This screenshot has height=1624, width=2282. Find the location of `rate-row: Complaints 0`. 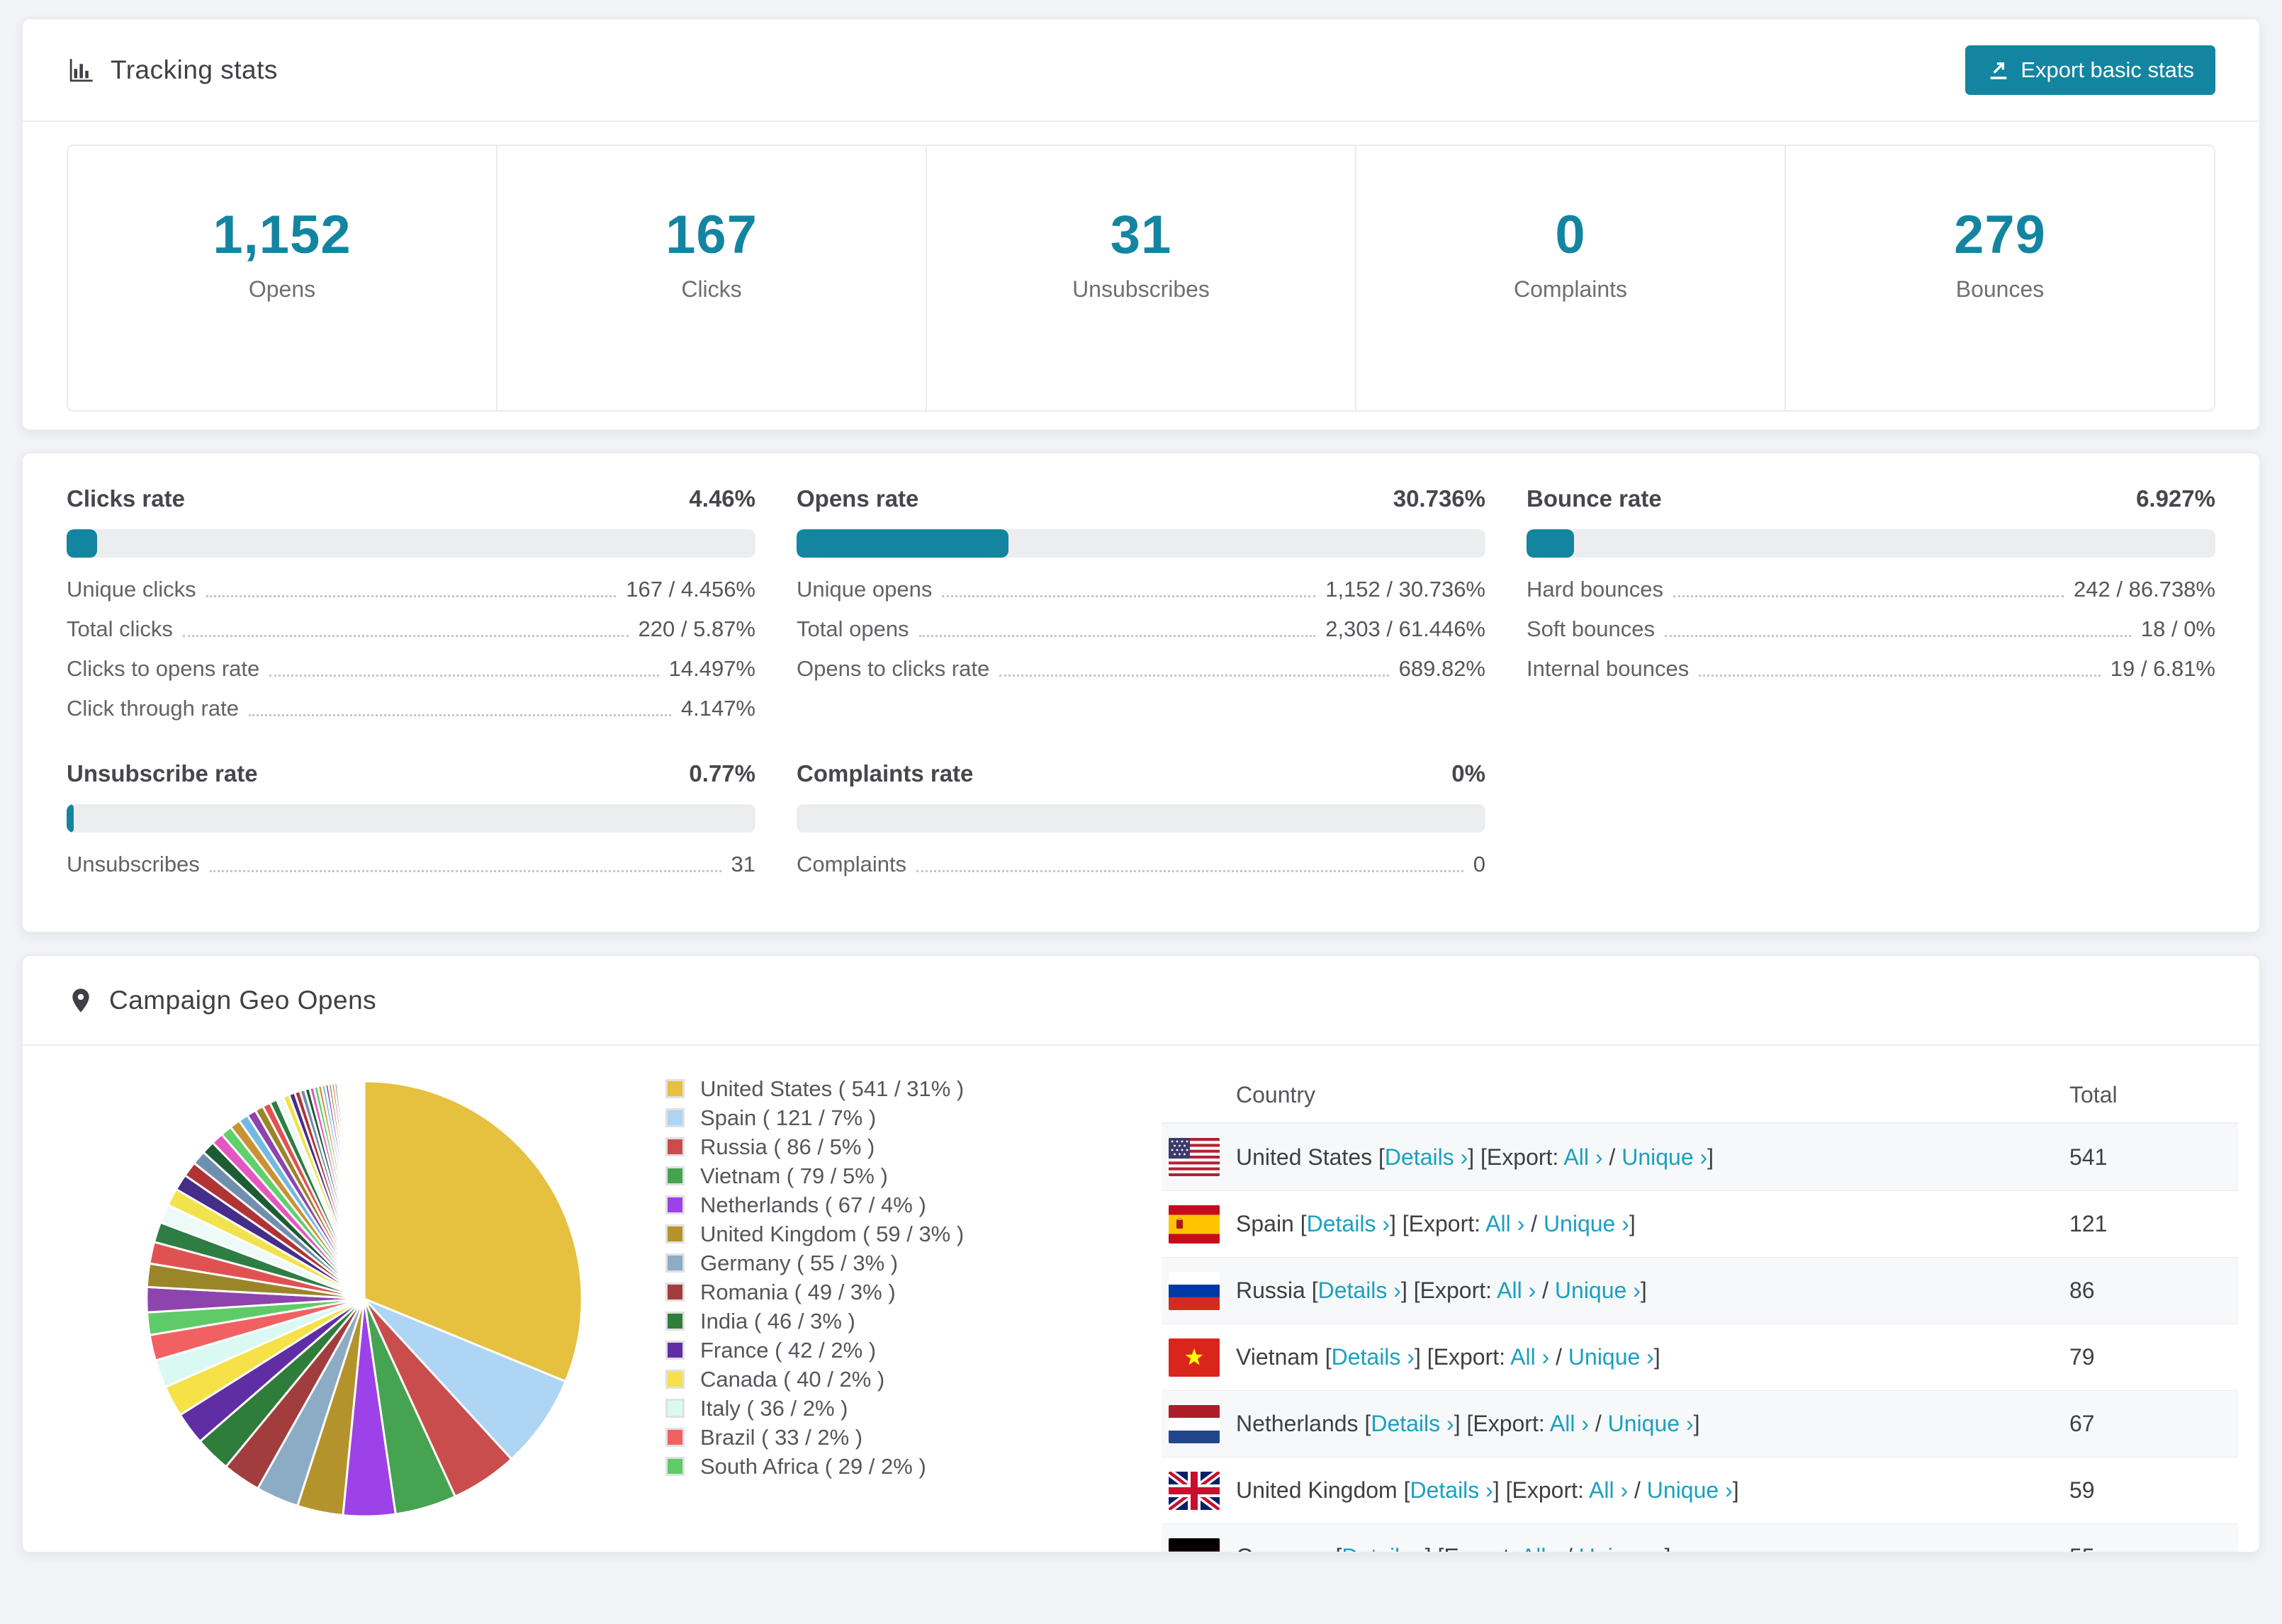

rate-row: Complaints 0 is located at coordinates (1141, 863).